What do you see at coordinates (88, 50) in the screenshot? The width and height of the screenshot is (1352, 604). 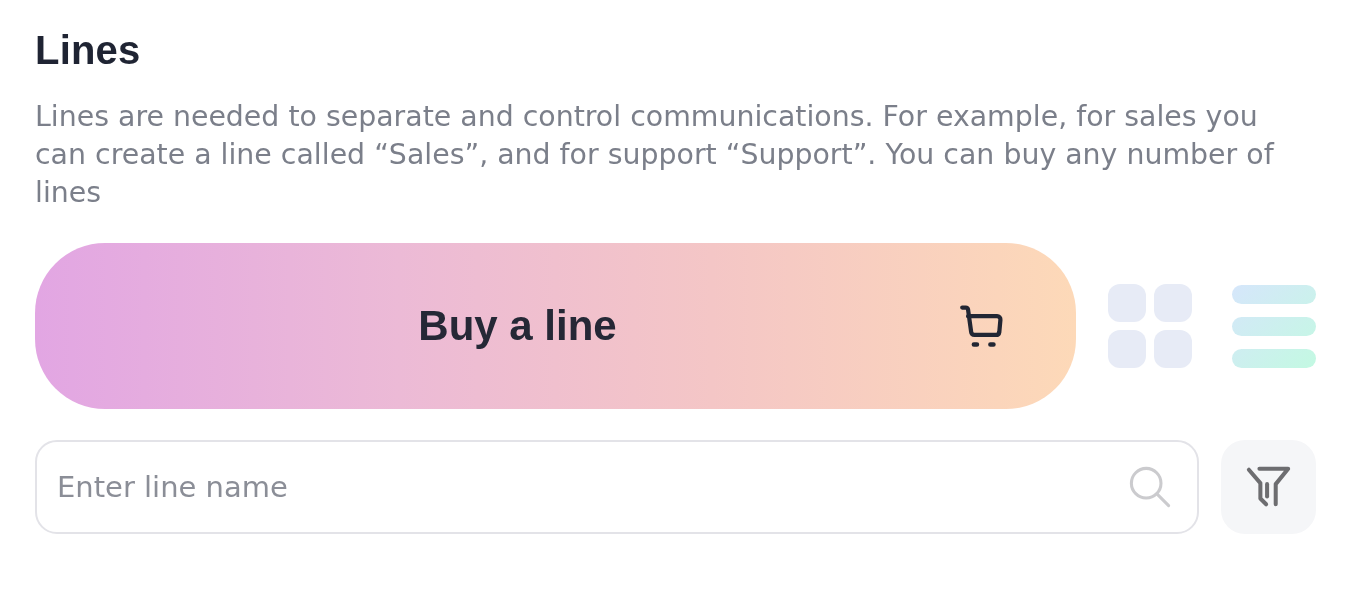 I see `section-title: Lines` at bounding box center [88, 50].